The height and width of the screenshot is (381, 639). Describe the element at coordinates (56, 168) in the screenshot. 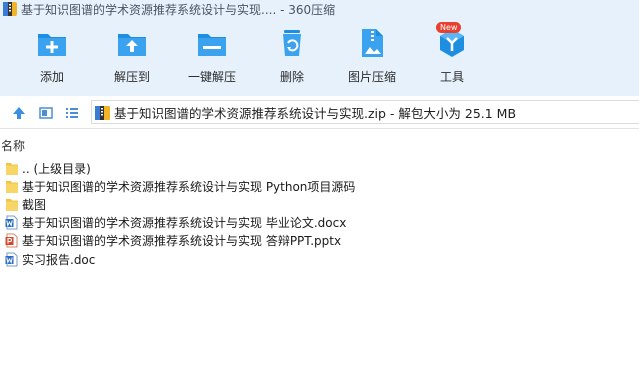

I see `file-name: .. (上级目录)` at that location.